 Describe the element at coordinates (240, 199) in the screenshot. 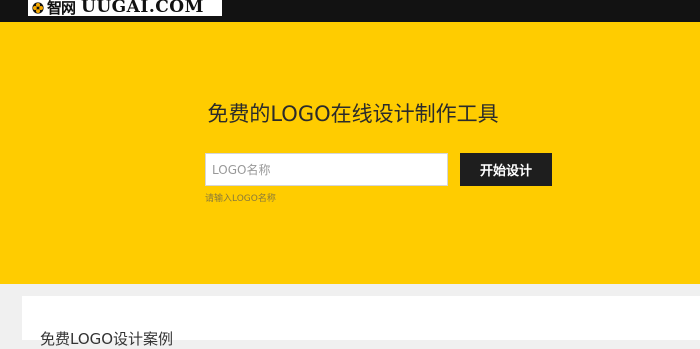

I see `input-hint: 请输入LOGO名称` at that location.